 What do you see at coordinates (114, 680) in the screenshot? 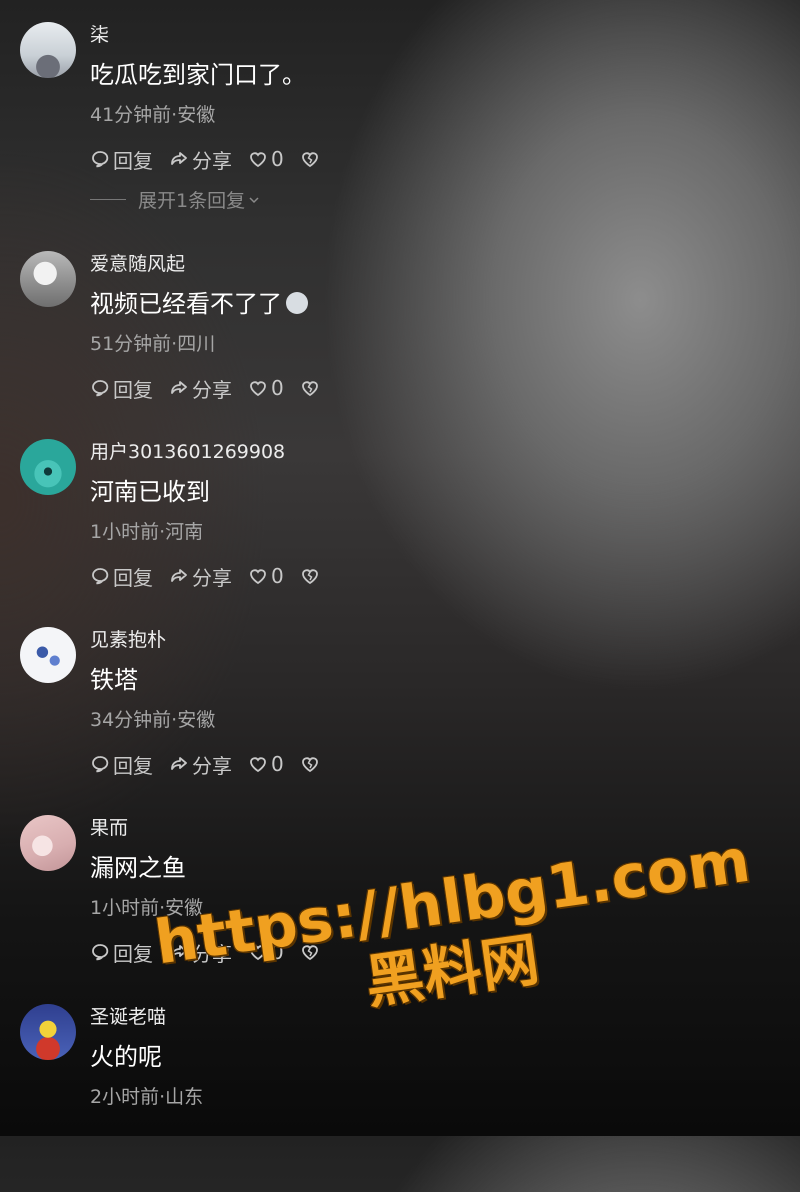
I see `comment-text: 铁塔` at bounding box center [114, 680].